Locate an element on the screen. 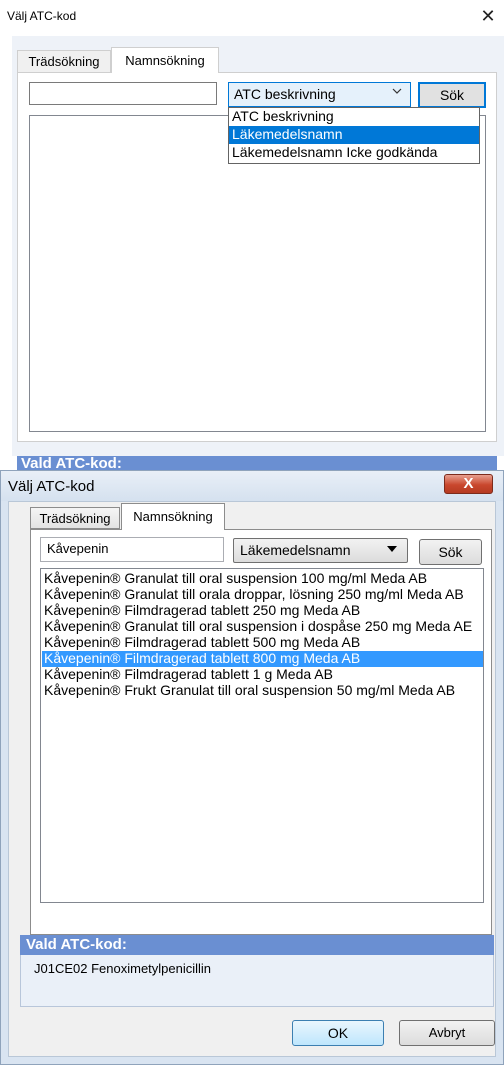 The height and width of the screenshot is (1065, 504). ok-button: OK is located at coordinates (338, 1033).